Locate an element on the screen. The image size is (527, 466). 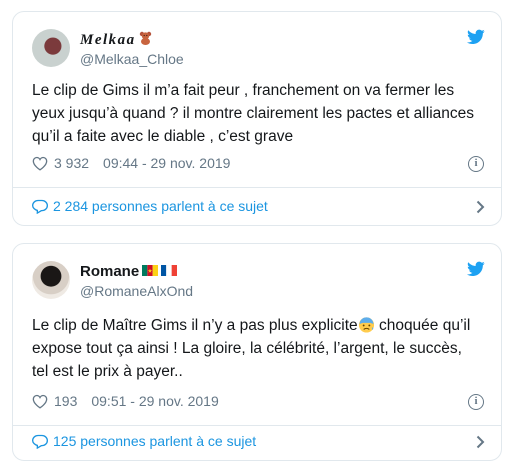
tweet-meta: 3 932 09:44 - 29 nov. 2019 is located at coordinates (131, 163).